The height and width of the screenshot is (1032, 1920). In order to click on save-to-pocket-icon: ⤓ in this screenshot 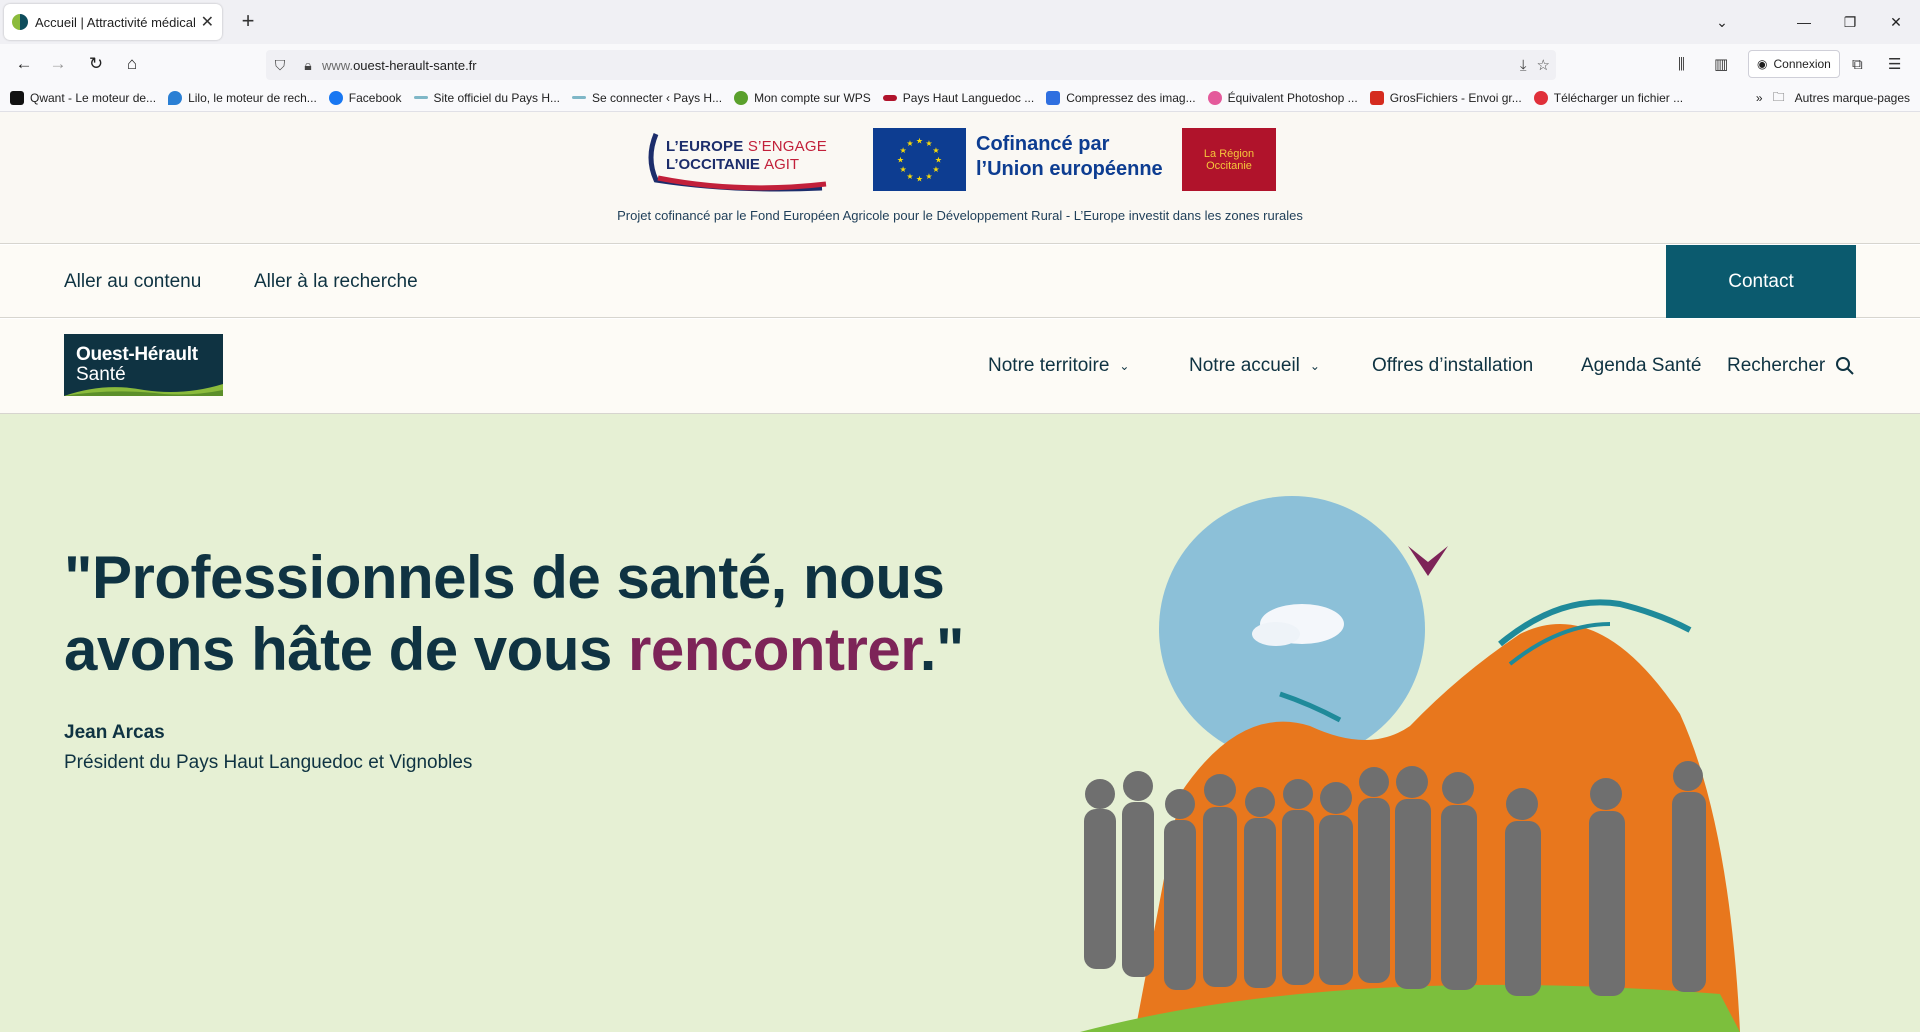, I will do `click(1523, 65)`.